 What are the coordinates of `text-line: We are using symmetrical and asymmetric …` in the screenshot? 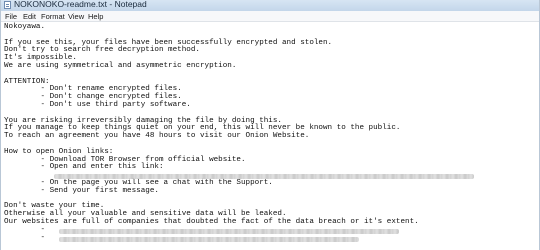 It's located at (120, 66).